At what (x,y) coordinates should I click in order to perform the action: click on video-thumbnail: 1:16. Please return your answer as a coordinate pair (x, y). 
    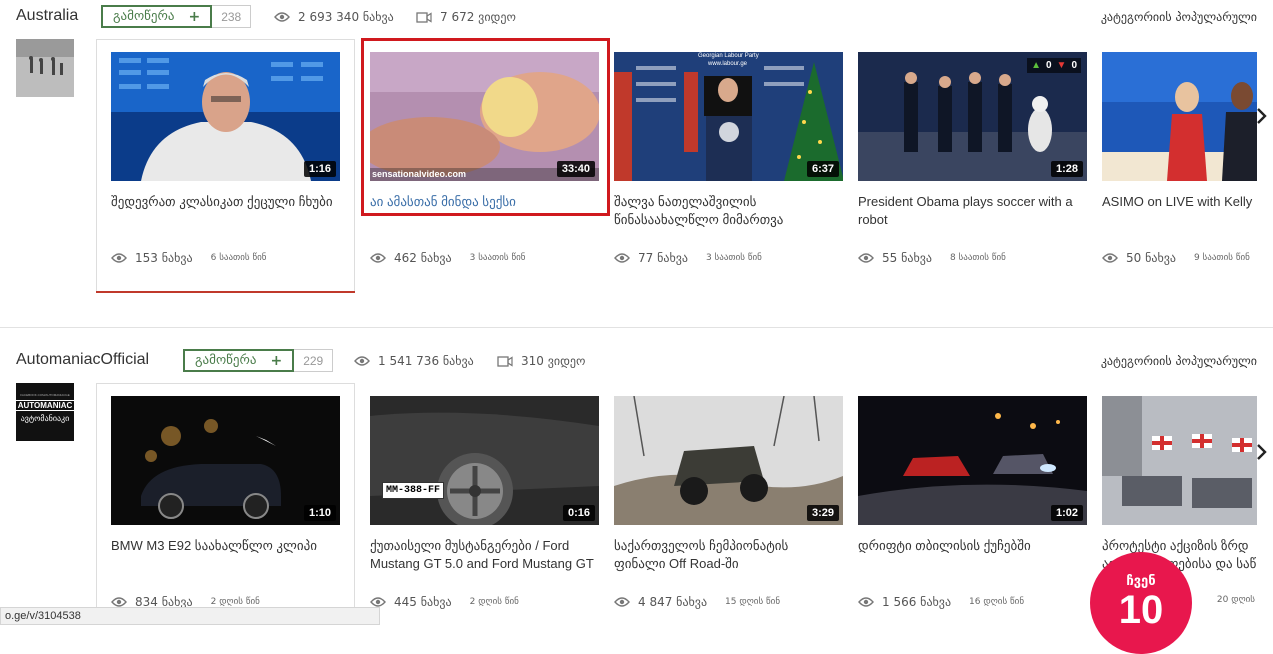
    Looking at the image, I should click on (225, 116).